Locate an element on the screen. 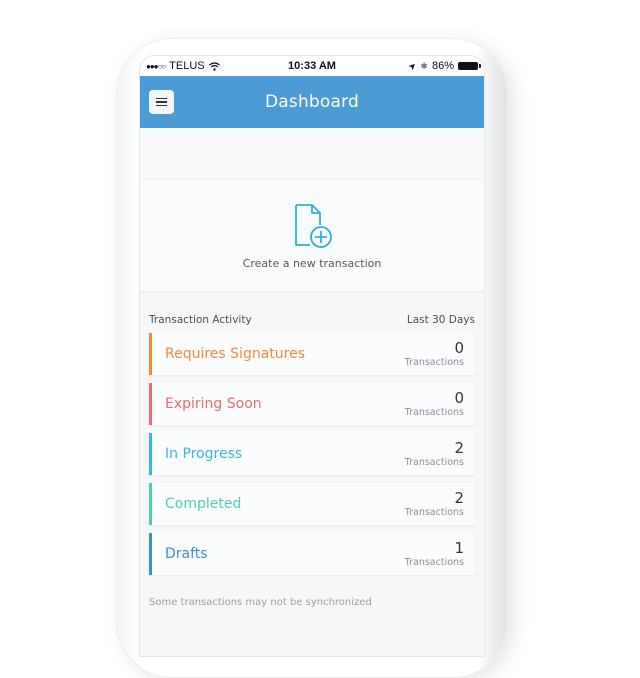 The height and width of the screenshot is (678, 640). app-header: Dashboard is located at coordinates (312, 102).